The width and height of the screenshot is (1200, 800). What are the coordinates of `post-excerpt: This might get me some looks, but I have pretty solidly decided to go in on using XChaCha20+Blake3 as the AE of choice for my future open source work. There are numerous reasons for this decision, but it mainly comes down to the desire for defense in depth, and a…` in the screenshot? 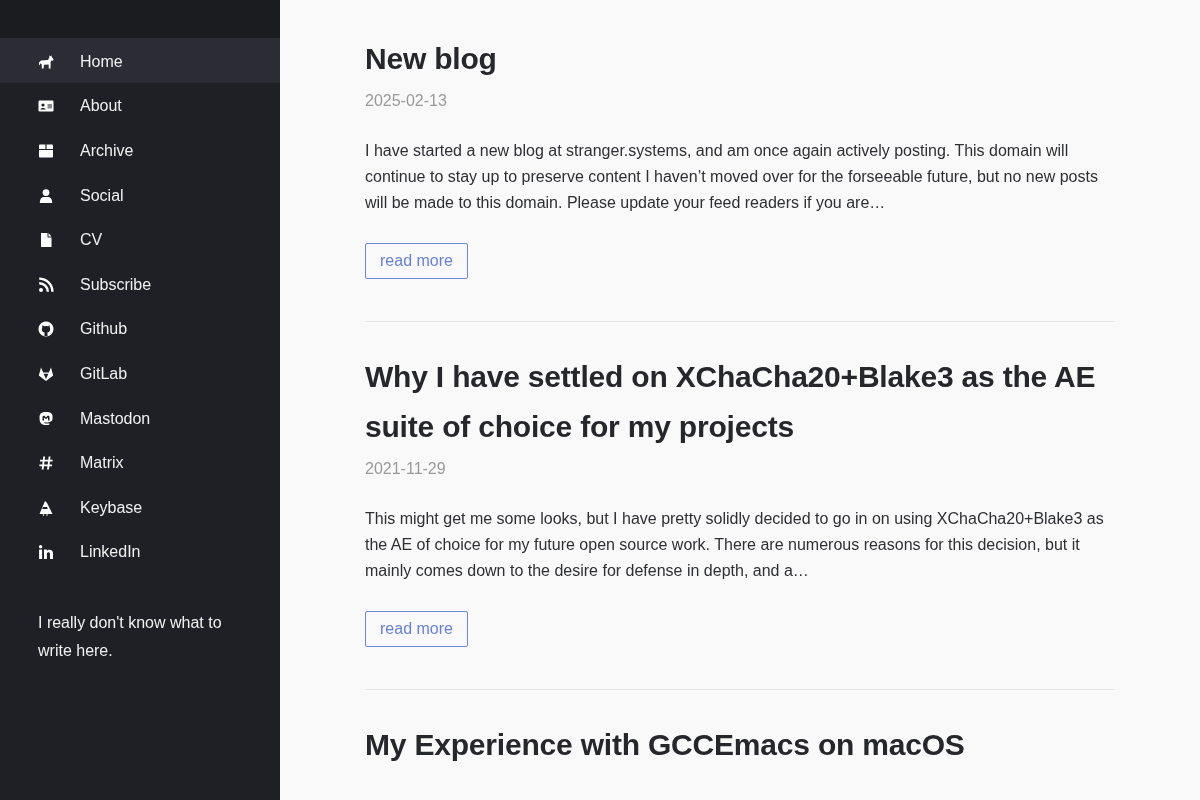 It's located at (735, 545).